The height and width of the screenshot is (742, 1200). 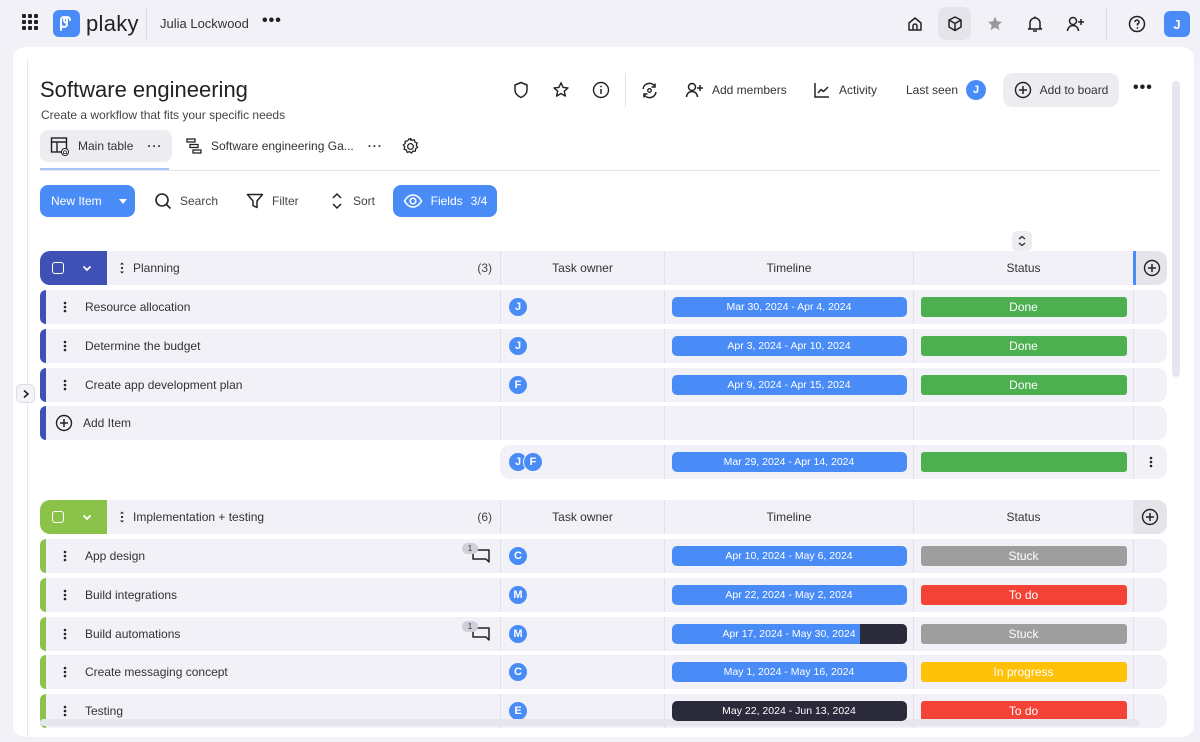 What do you see at coordinates (1136, 23) in the screenshot?
I see `help-button` at bounding box center [1136, 23].